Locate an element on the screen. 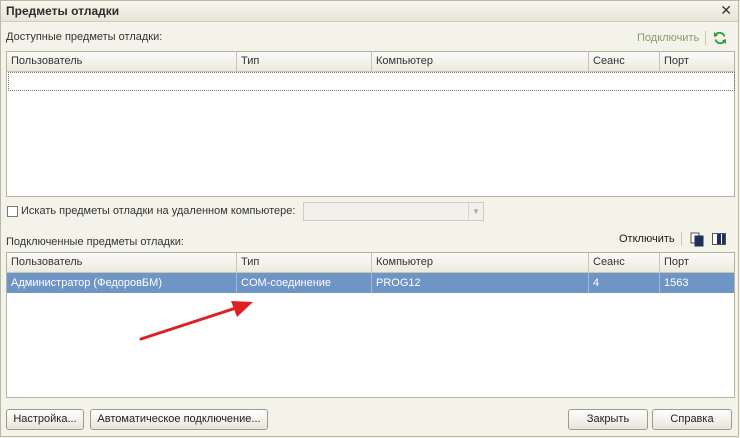  columns-icon is located at coordinates (719, 239).